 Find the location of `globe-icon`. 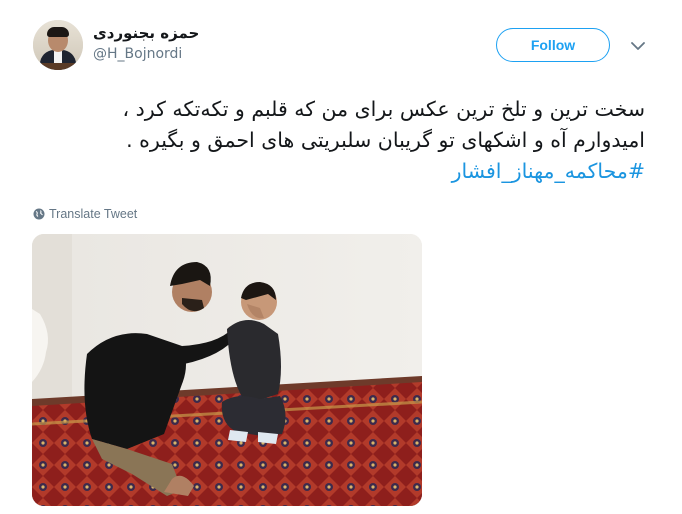

globe-icon is located at coordinates (39, 214).